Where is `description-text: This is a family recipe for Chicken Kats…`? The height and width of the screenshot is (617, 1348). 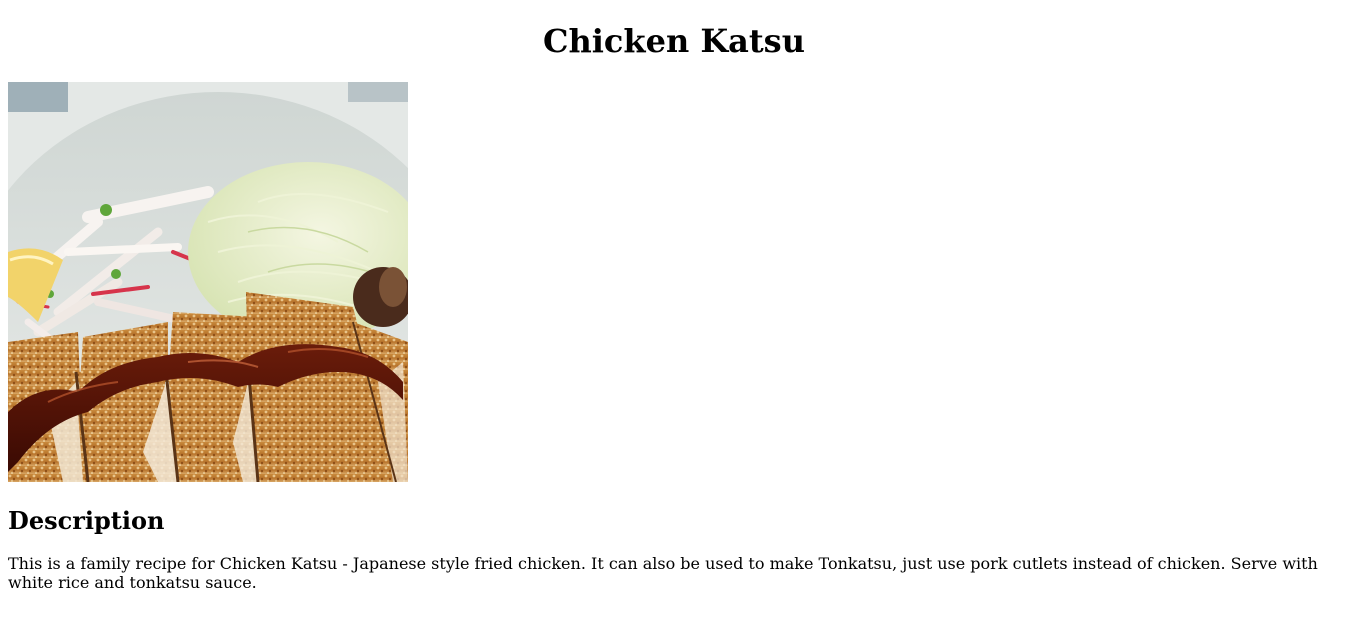 description-text: This is a family recipe for Chicken Kats… is located at coordinates (663, 573).